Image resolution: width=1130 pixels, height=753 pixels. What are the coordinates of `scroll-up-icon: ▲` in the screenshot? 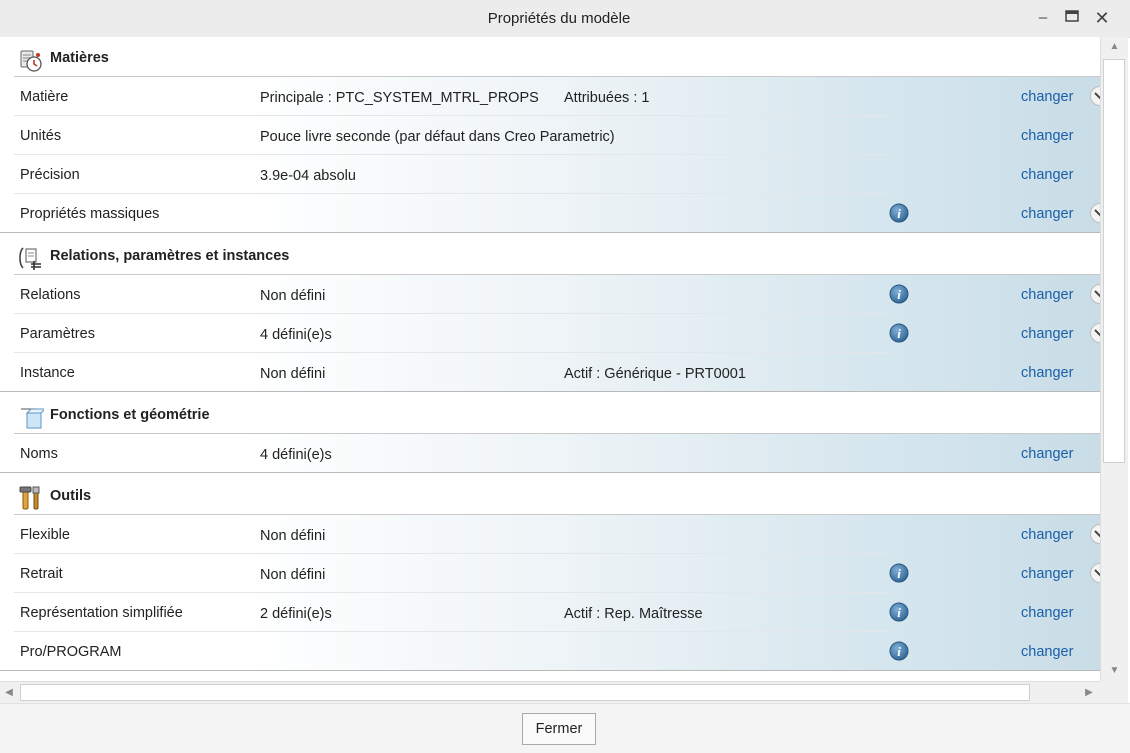 It's located at (1114, 47).